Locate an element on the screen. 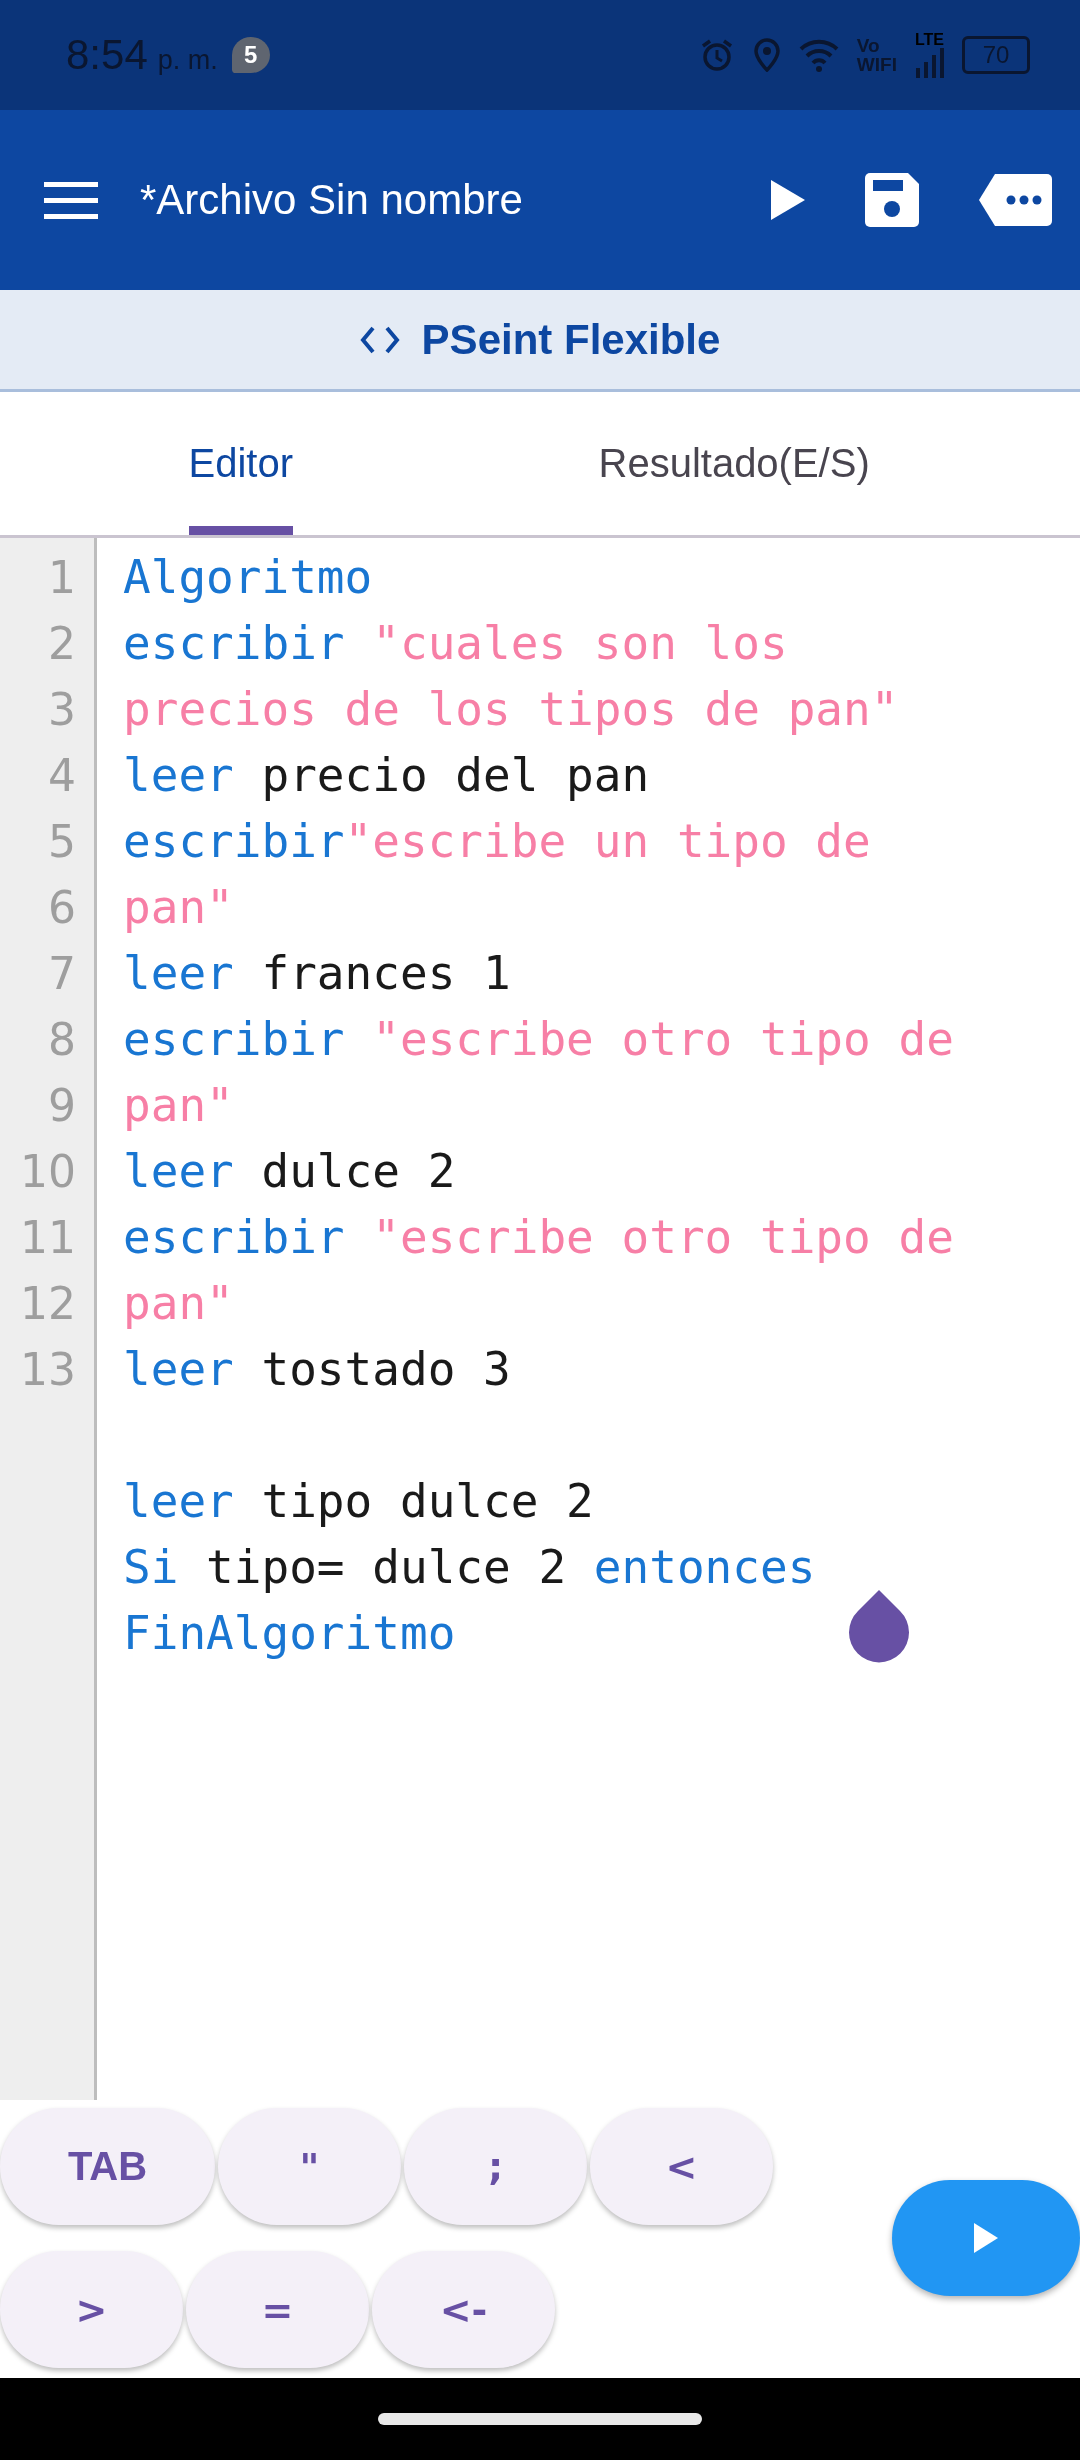 The image size is (1080, 2460). code-keyword: Algoritmo is located at coordinates (248, 577).